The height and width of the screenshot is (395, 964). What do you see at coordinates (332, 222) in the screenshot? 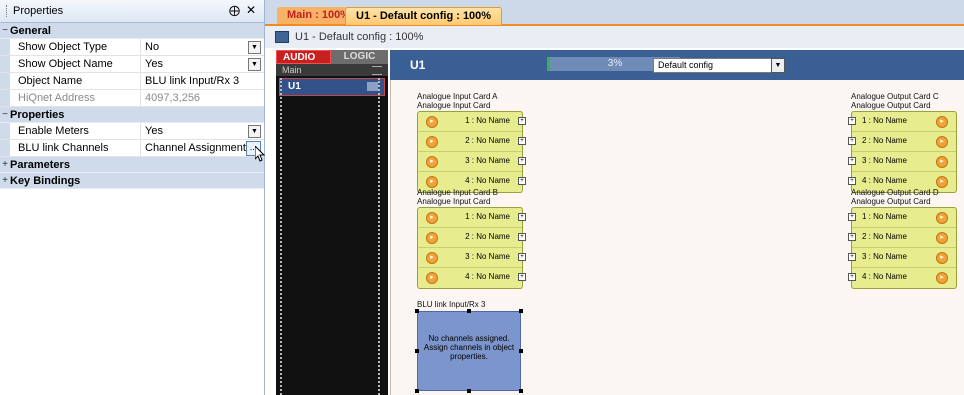
I see `device-strip: AUDIO LOGIC Main U1` at bounding box center [332, 222].